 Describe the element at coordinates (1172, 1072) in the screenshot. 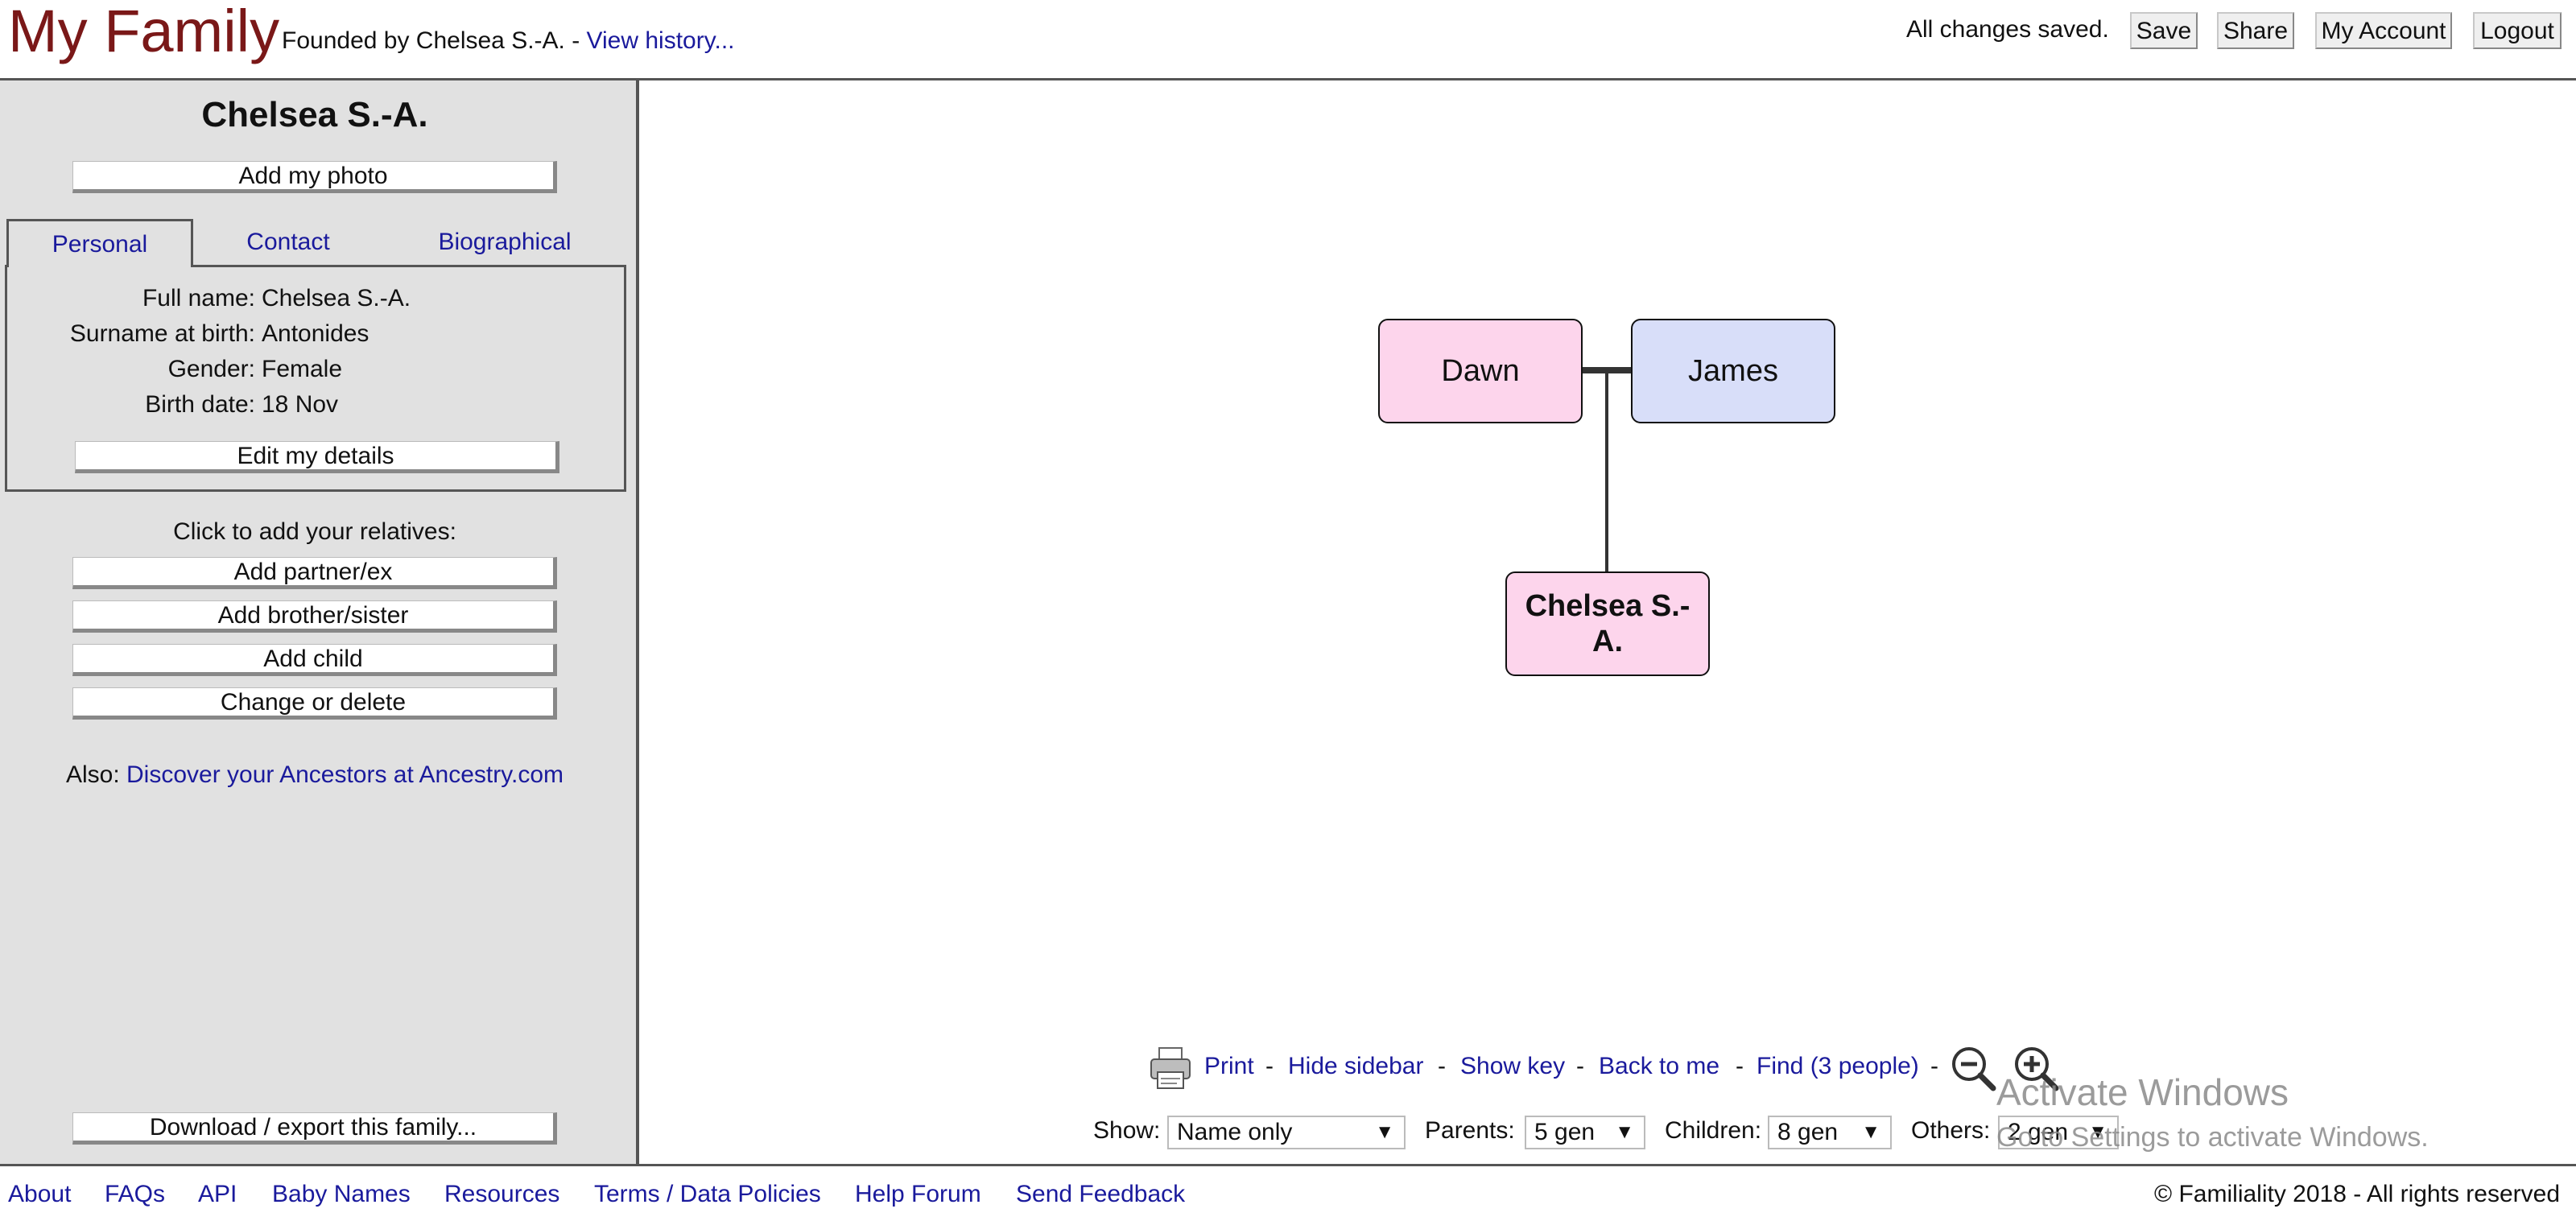

I see `printer-icon` at that location.